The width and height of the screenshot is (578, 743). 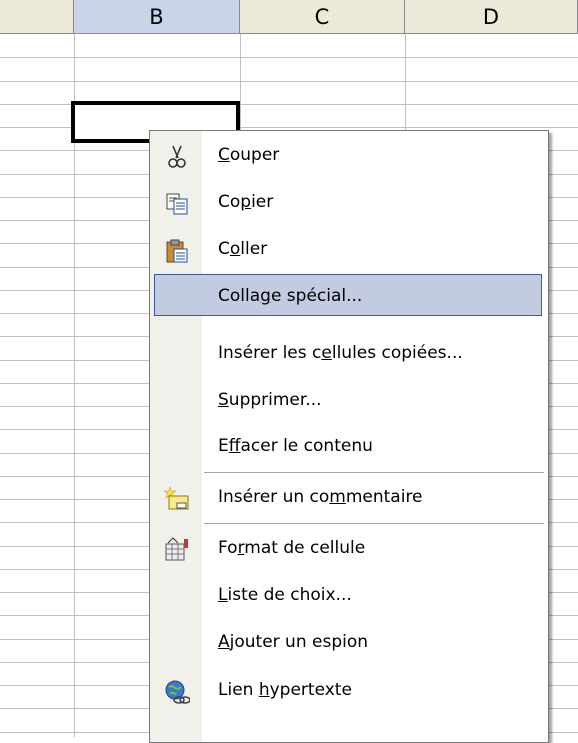 What do you see at coordinates (246, 202) in the screenshot?
I see `menu-item-label: Copier` at bounding box center [246, 202].